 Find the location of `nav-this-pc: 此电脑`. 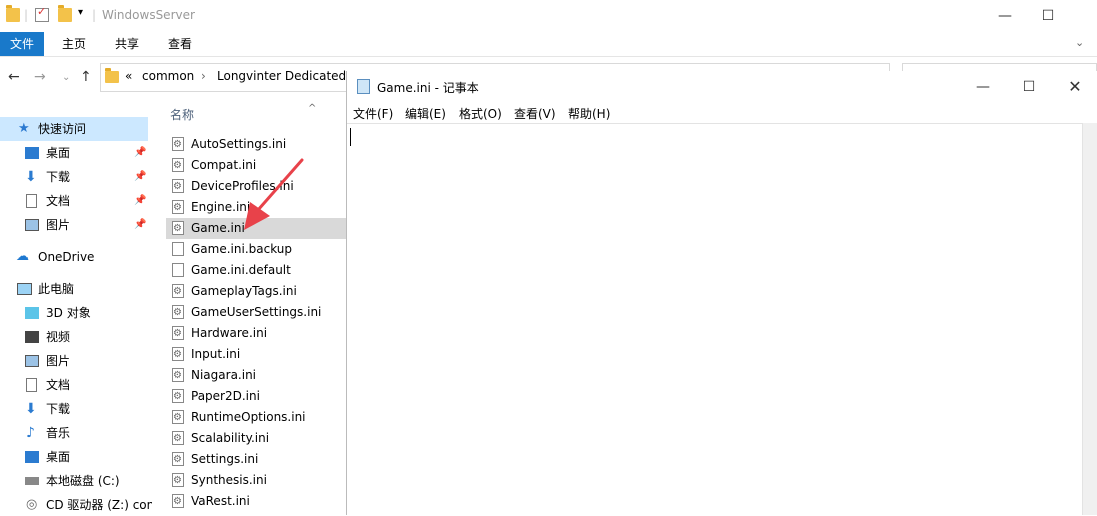

nav-this-pc: 此电脑 is located at coordinates (76, 289).